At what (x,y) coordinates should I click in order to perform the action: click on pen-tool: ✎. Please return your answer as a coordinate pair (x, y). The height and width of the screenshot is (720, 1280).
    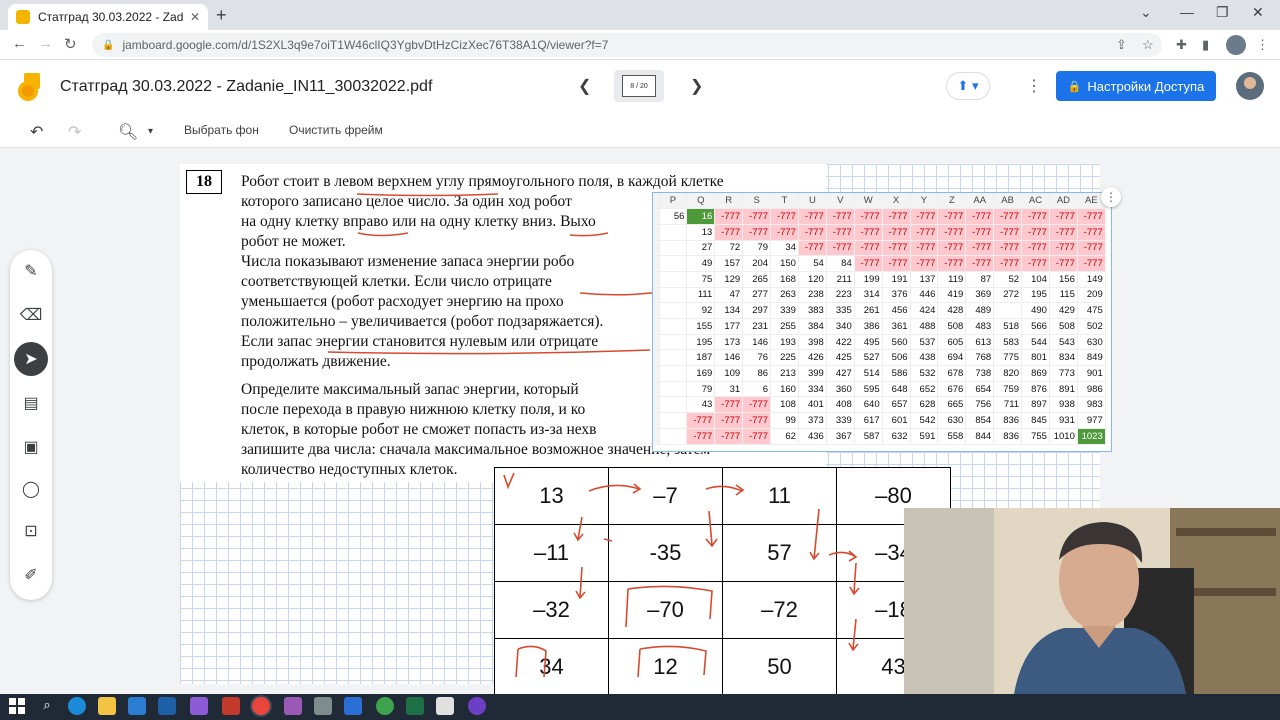
    Looking at the image, I should click on (31, 271).